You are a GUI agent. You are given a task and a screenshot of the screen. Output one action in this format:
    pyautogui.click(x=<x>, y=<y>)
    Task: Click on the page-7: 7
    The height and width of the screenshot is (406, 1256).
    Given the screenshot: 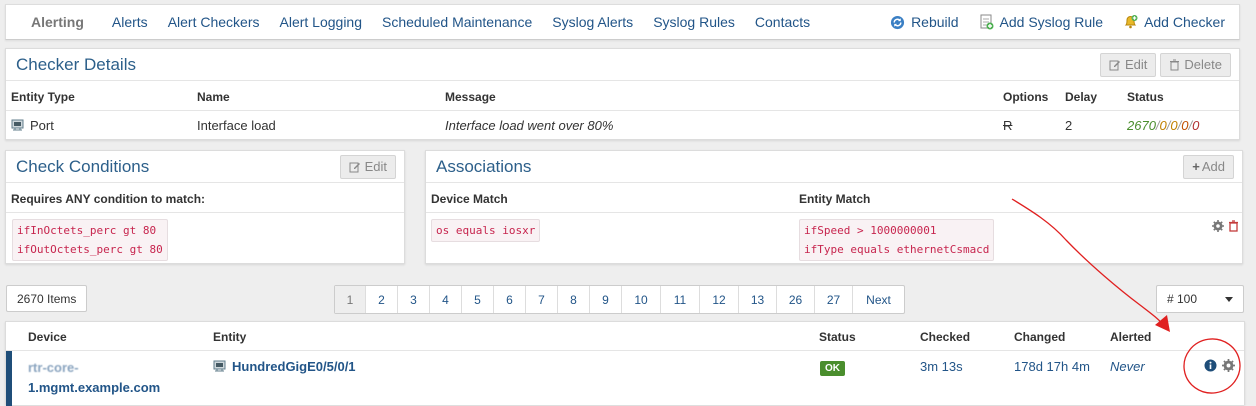 What is the action you would take?
    pyautogui.click(x=542, y=299)
    